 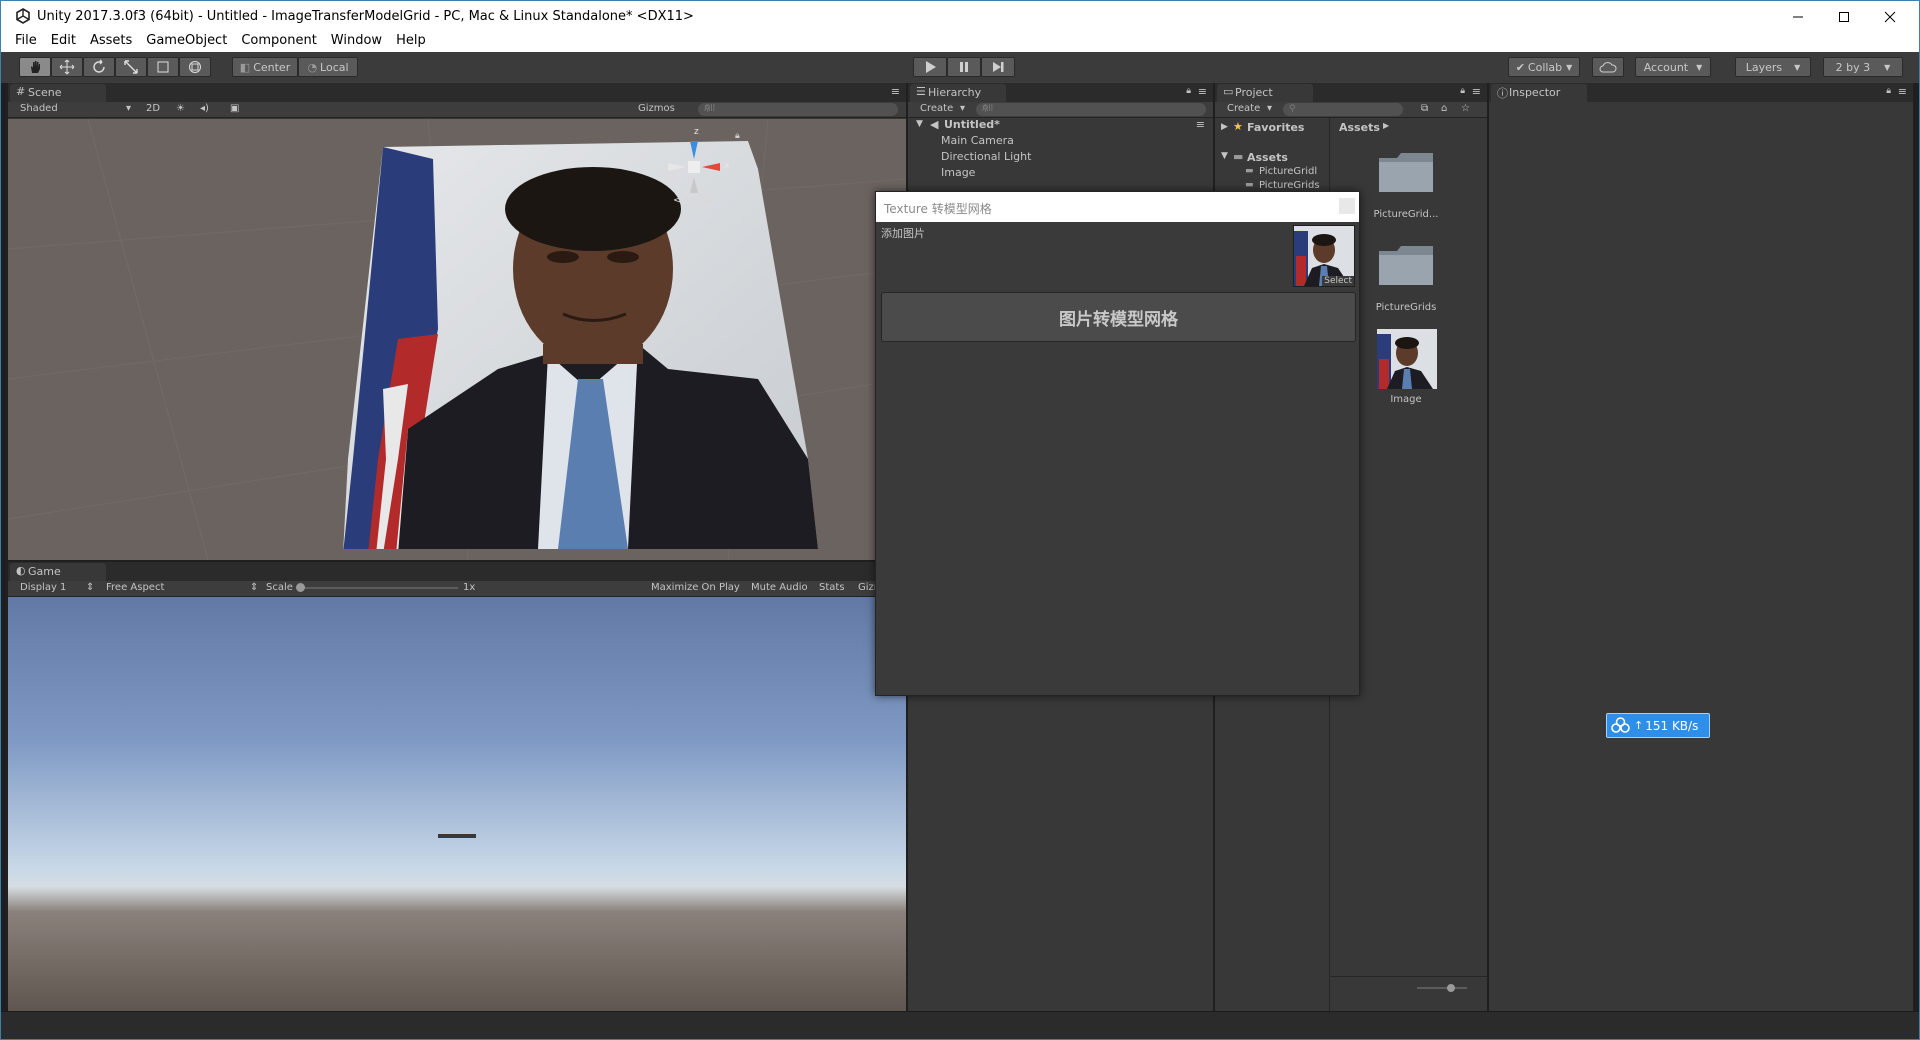 What do you see at coordinates (22, 42) in the screenshot?
I see `menu-file: File` at bounding box center [22, 42].